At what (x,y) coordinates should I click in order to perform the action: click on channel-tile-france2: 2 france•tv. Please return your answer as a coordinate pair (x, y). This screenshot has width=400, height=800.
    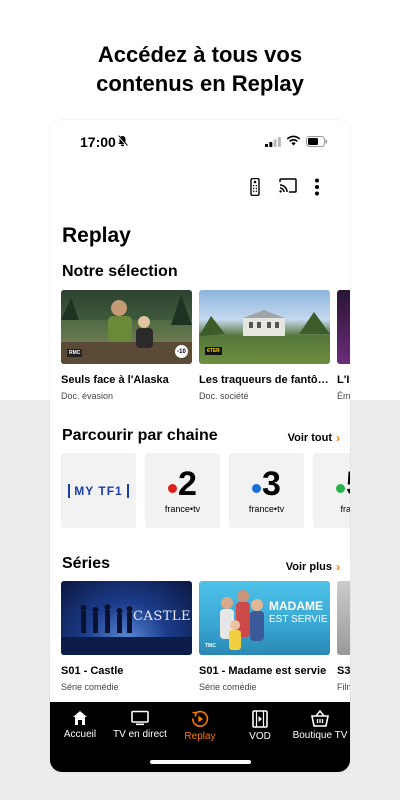
    Looking at the image, I should click on (182, 490).